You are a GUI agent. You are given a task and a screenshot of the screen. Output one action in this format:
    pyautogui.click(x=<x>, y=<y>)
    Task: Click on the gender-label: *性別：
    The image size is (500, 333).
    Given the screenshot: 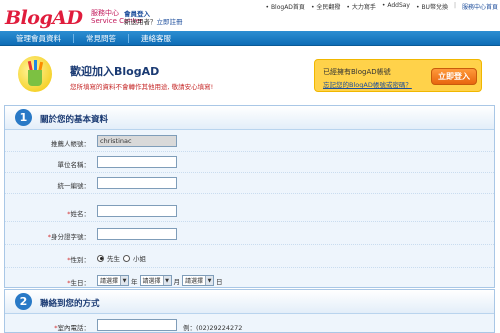 What is the action you would take?
    pyautogui.click(x=78, y=260)
    